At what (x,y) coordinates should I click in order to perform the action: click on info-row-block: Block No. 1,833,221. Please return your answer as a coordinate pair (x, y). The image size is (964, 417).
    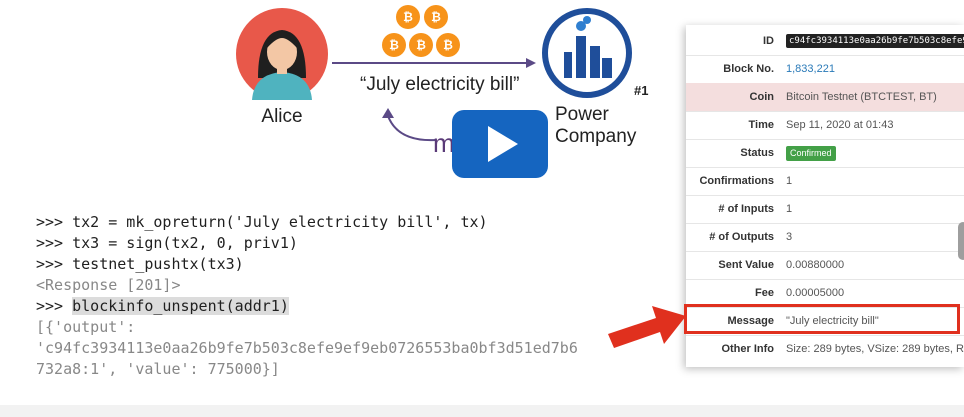
    Looking at the image, I should click on (825, 69).